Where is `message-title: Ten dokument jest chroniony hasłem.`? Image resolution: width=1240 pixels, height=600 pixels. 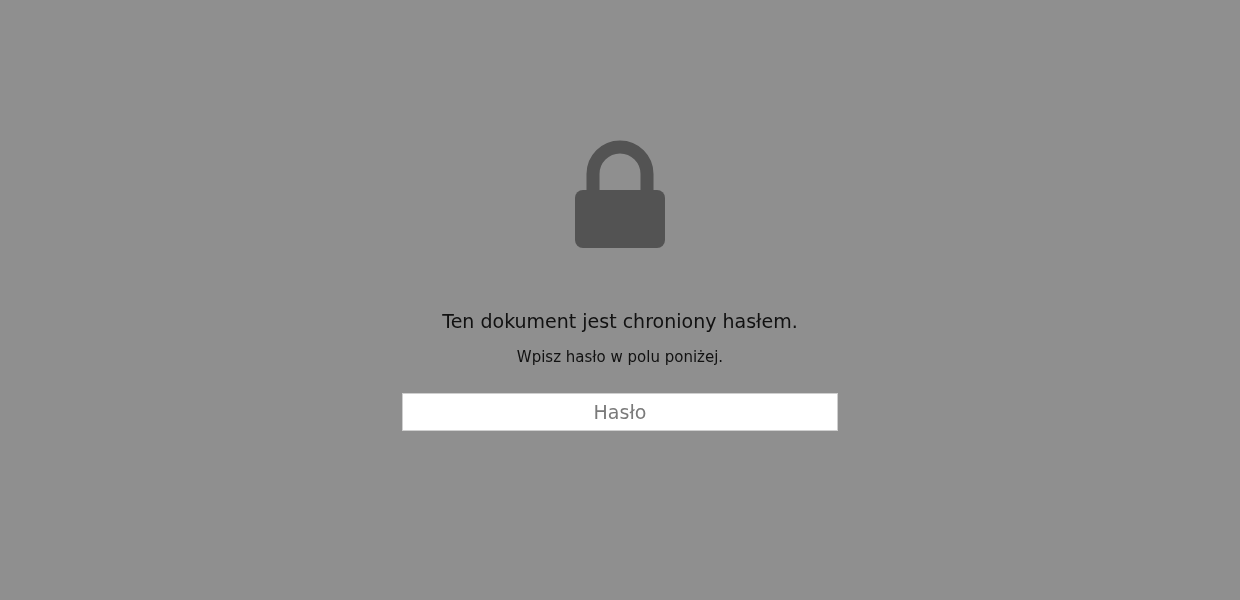
message-title: Ten dokument jest chroniony hasłem. is located at coordinates (620, 321).